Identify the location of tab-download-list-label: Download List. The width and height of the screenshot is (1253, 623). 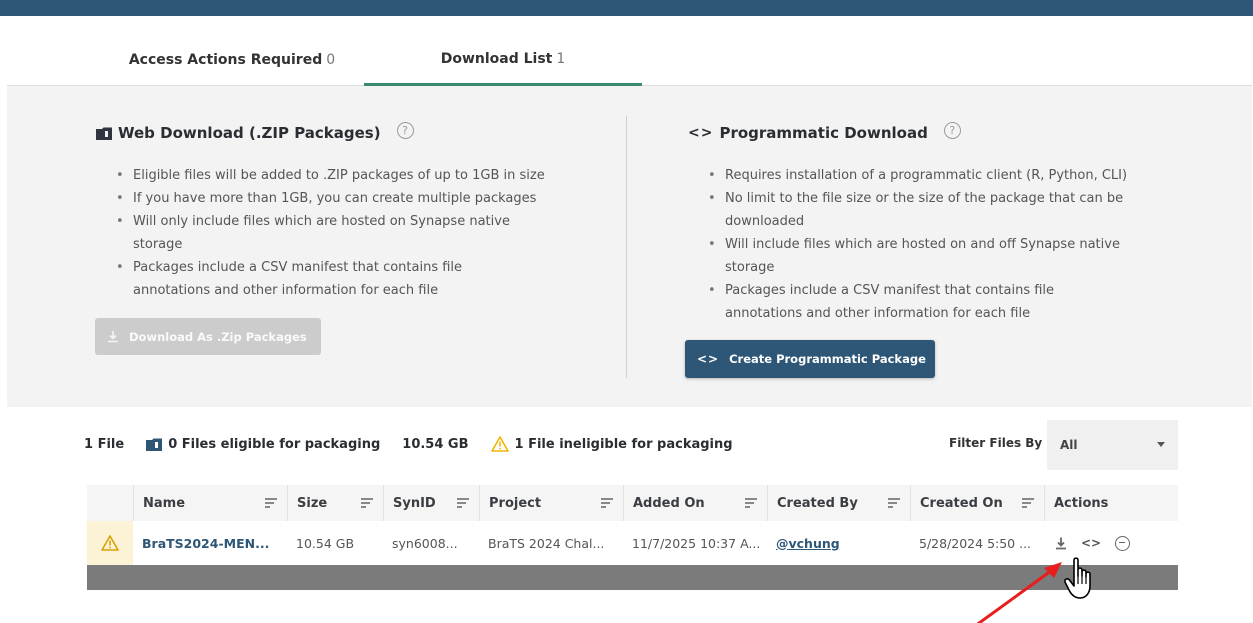
(496, 58).